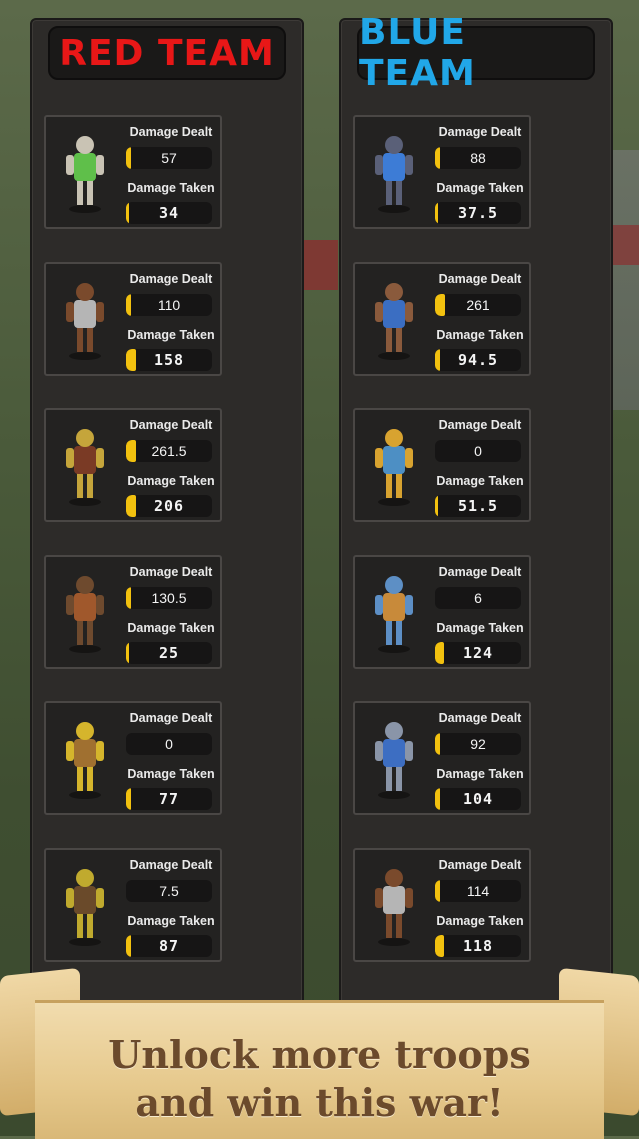 This screenshot has height=1139, width=639. Describe the element at coordinates (85, 907) in the screenshot. I see `club-brute-icon` at that location.